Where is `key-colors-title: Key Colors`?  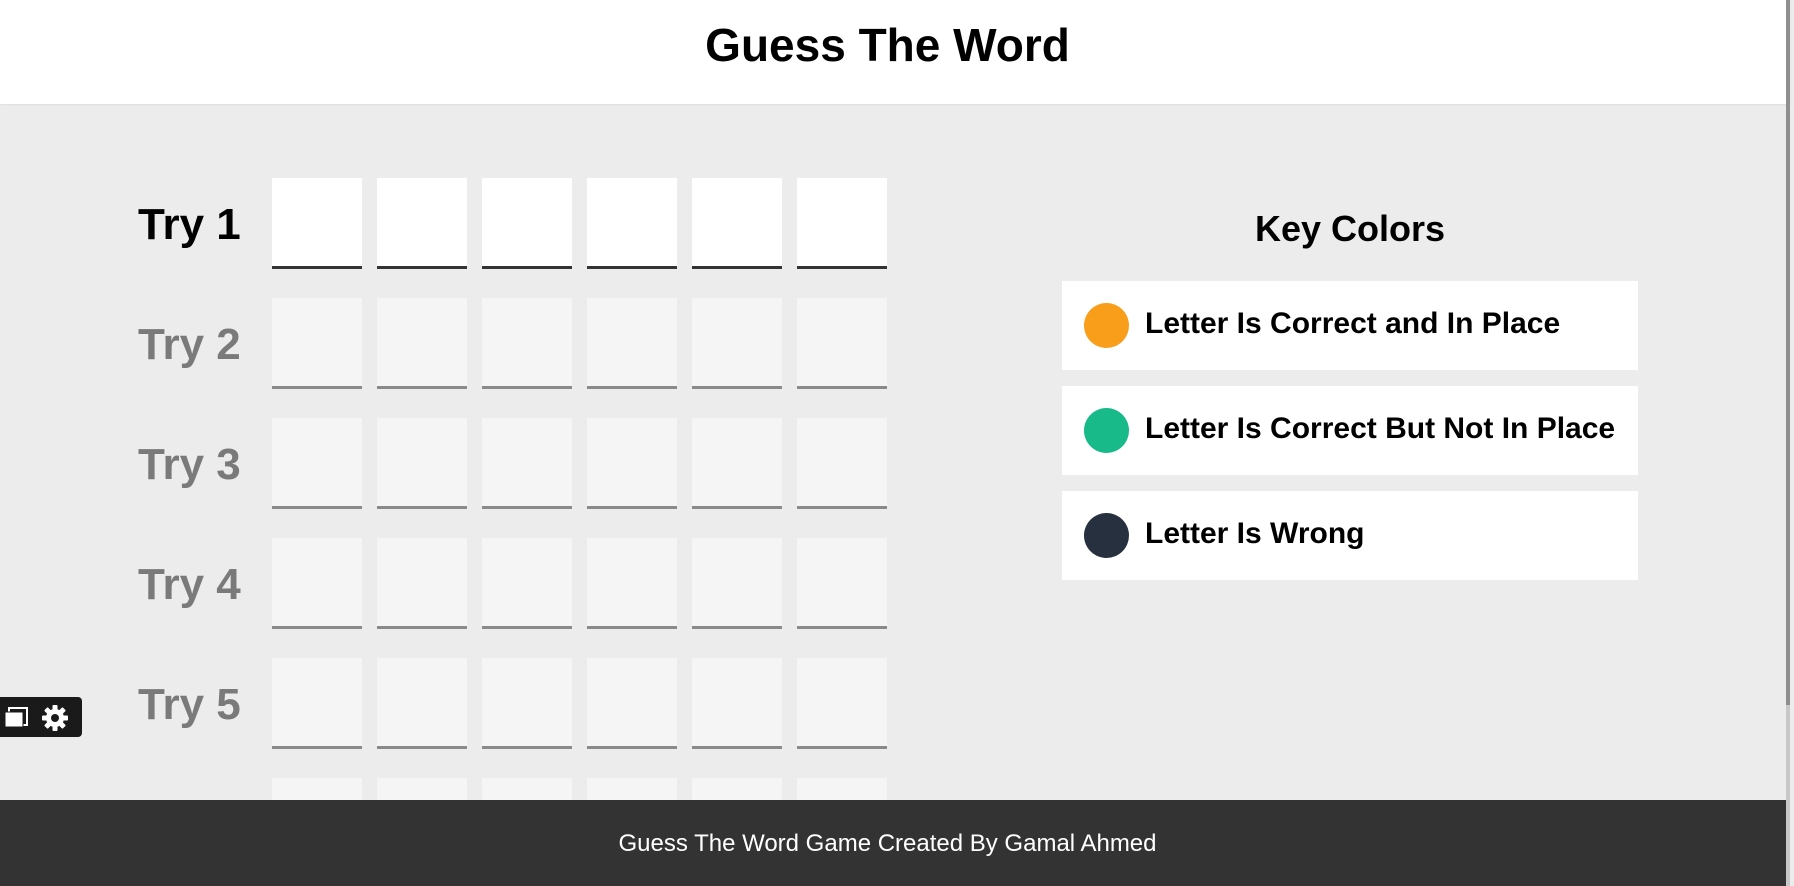
key-colors-title: Key Colors is located at coordinates (1350, 228).